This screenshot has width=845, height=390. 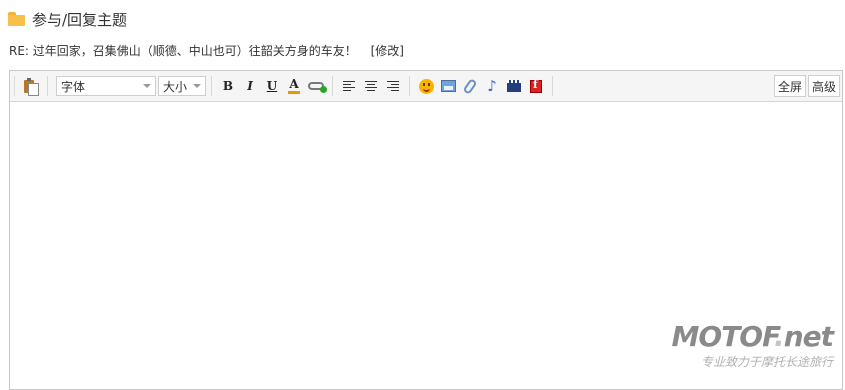 I want to click on insert-audio-button: ♪, so click(x=492, y=86).